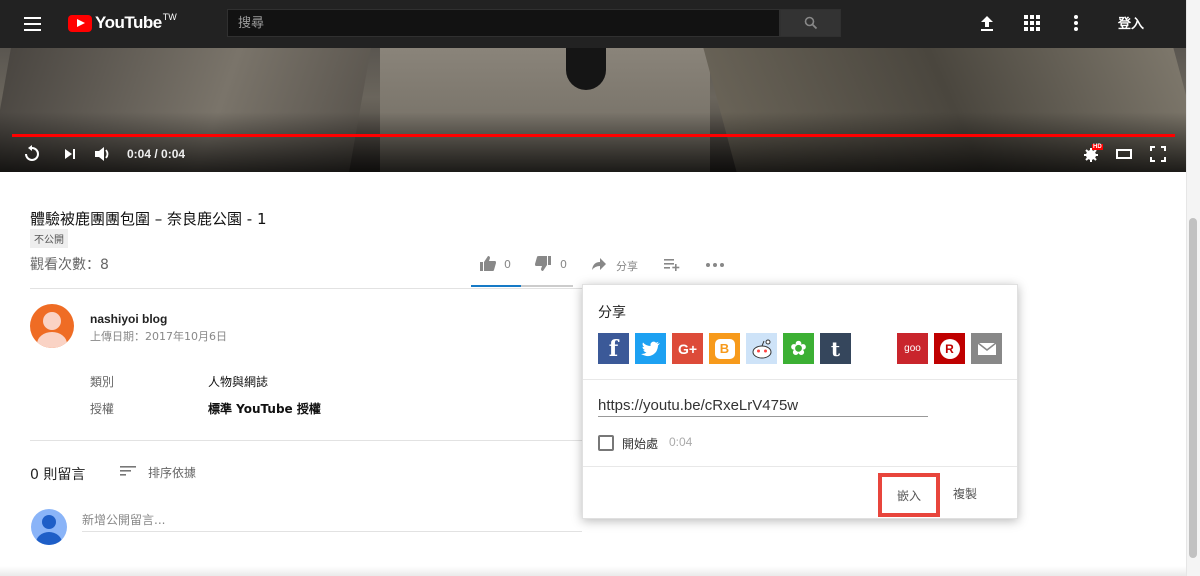 Image resolution: width=1200 pixels, height=576 pixels. What do you see at coordinates (543, 263) in the screenshot?
I see `dislike-icon` at bounding box center [543, 263].